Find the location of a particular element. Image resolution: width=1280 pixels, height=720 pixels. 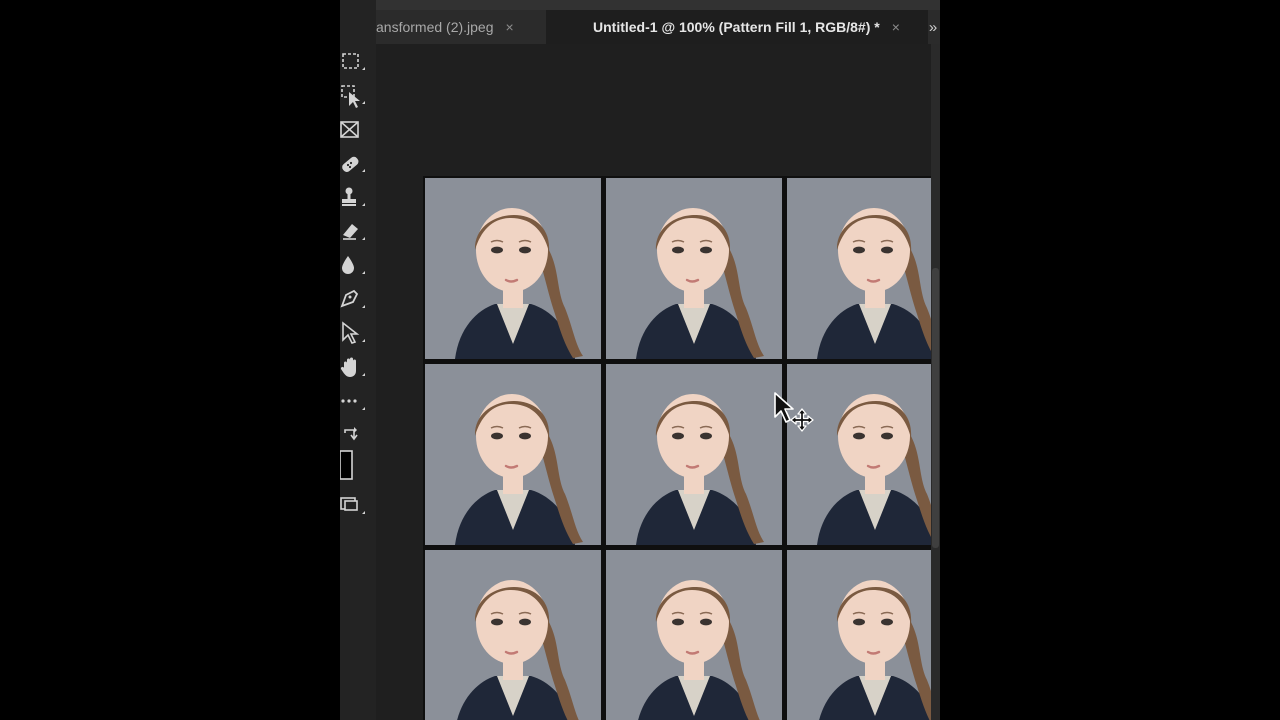

hand-tool-icon is located at coordinates (354, 368).